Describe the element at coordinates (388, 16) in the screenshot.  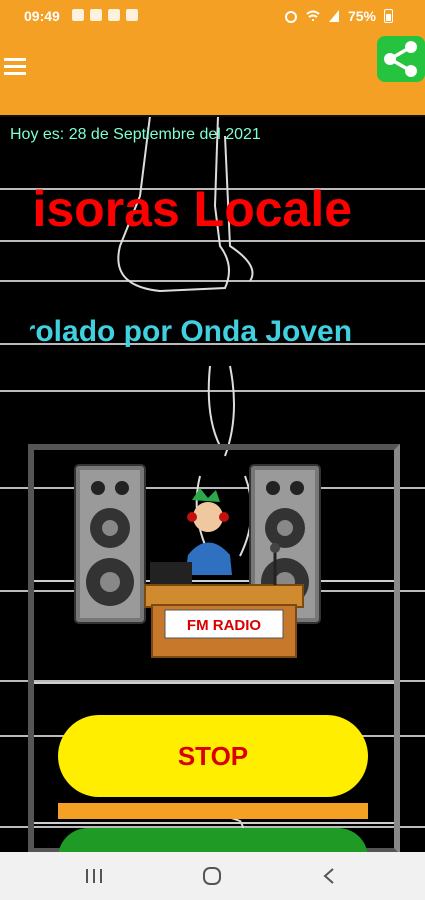
I see `battery-icon` at that location.